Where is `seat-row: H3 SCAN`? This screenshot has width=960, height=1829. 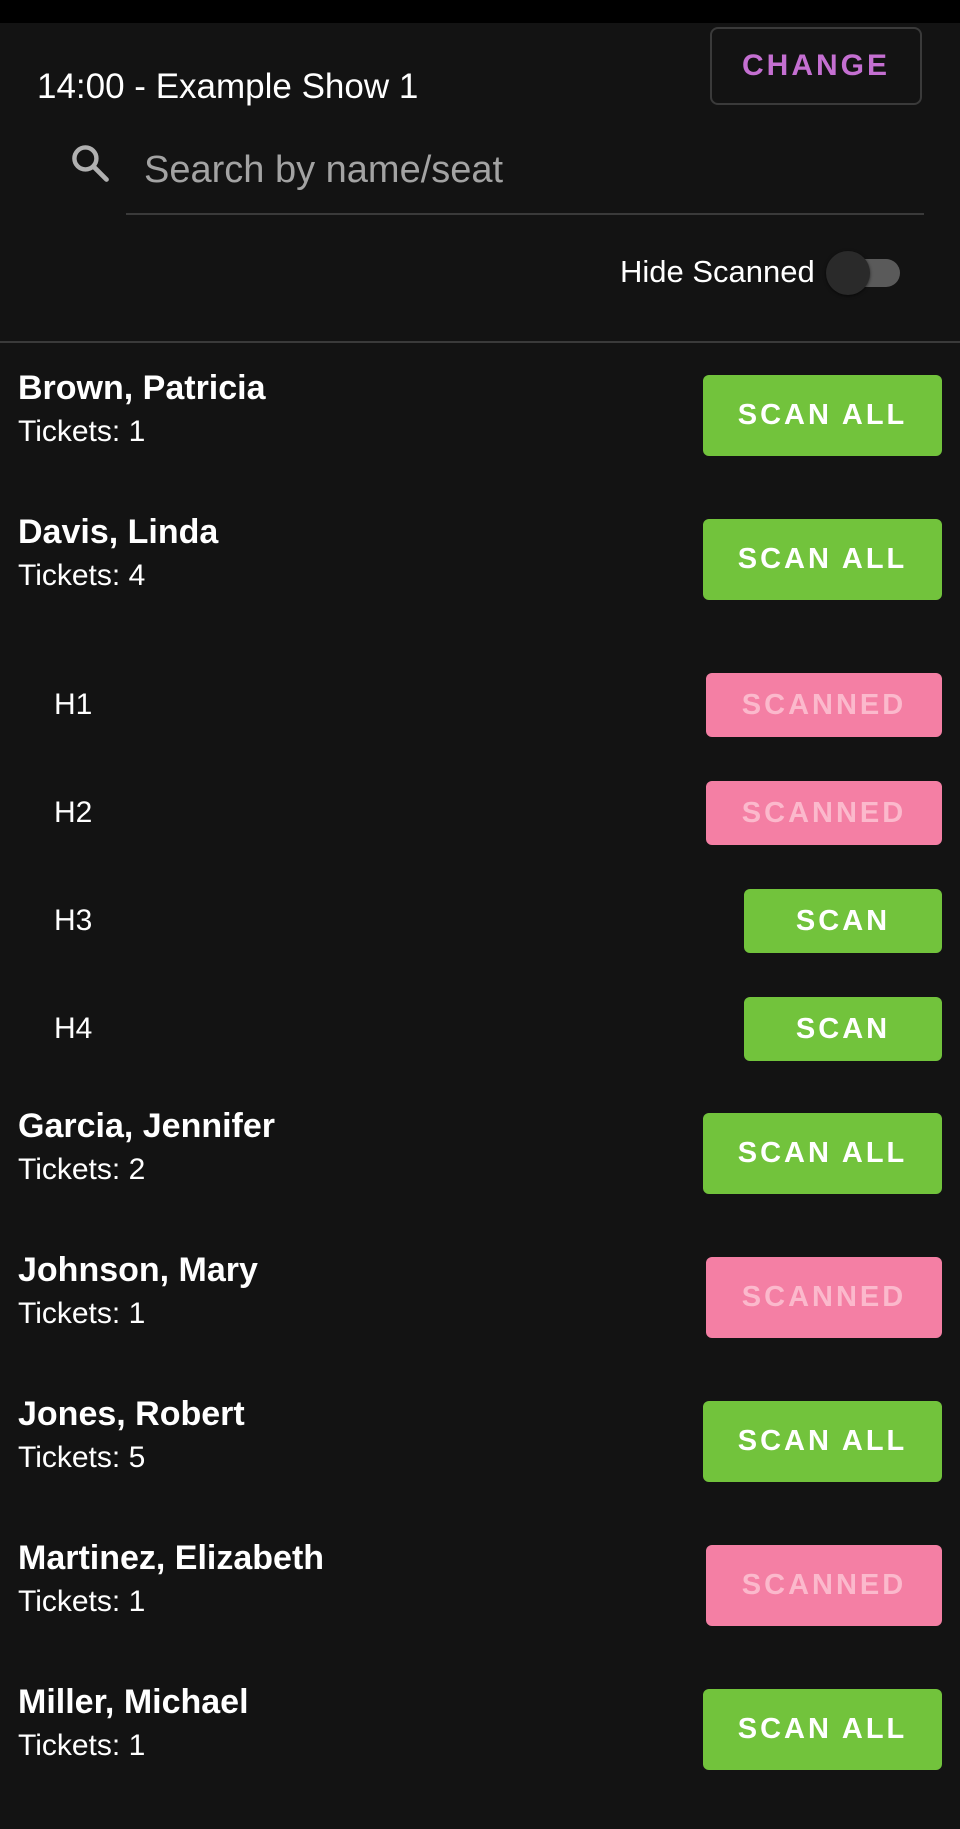
seat-row: H3 SCAN is located at coordinates (480, 921).